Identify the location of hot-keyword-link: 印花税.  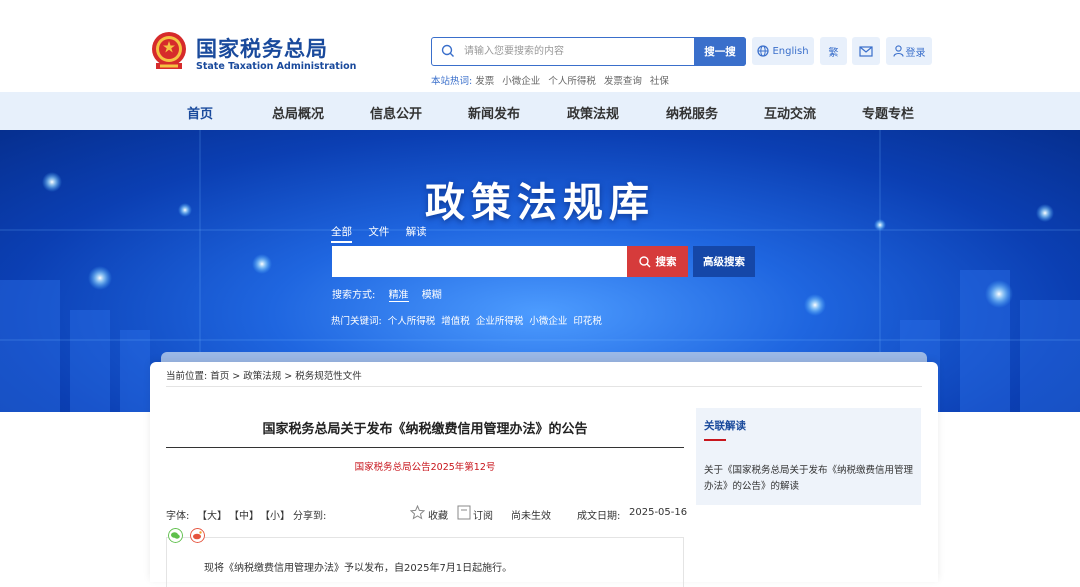
(587, 321).